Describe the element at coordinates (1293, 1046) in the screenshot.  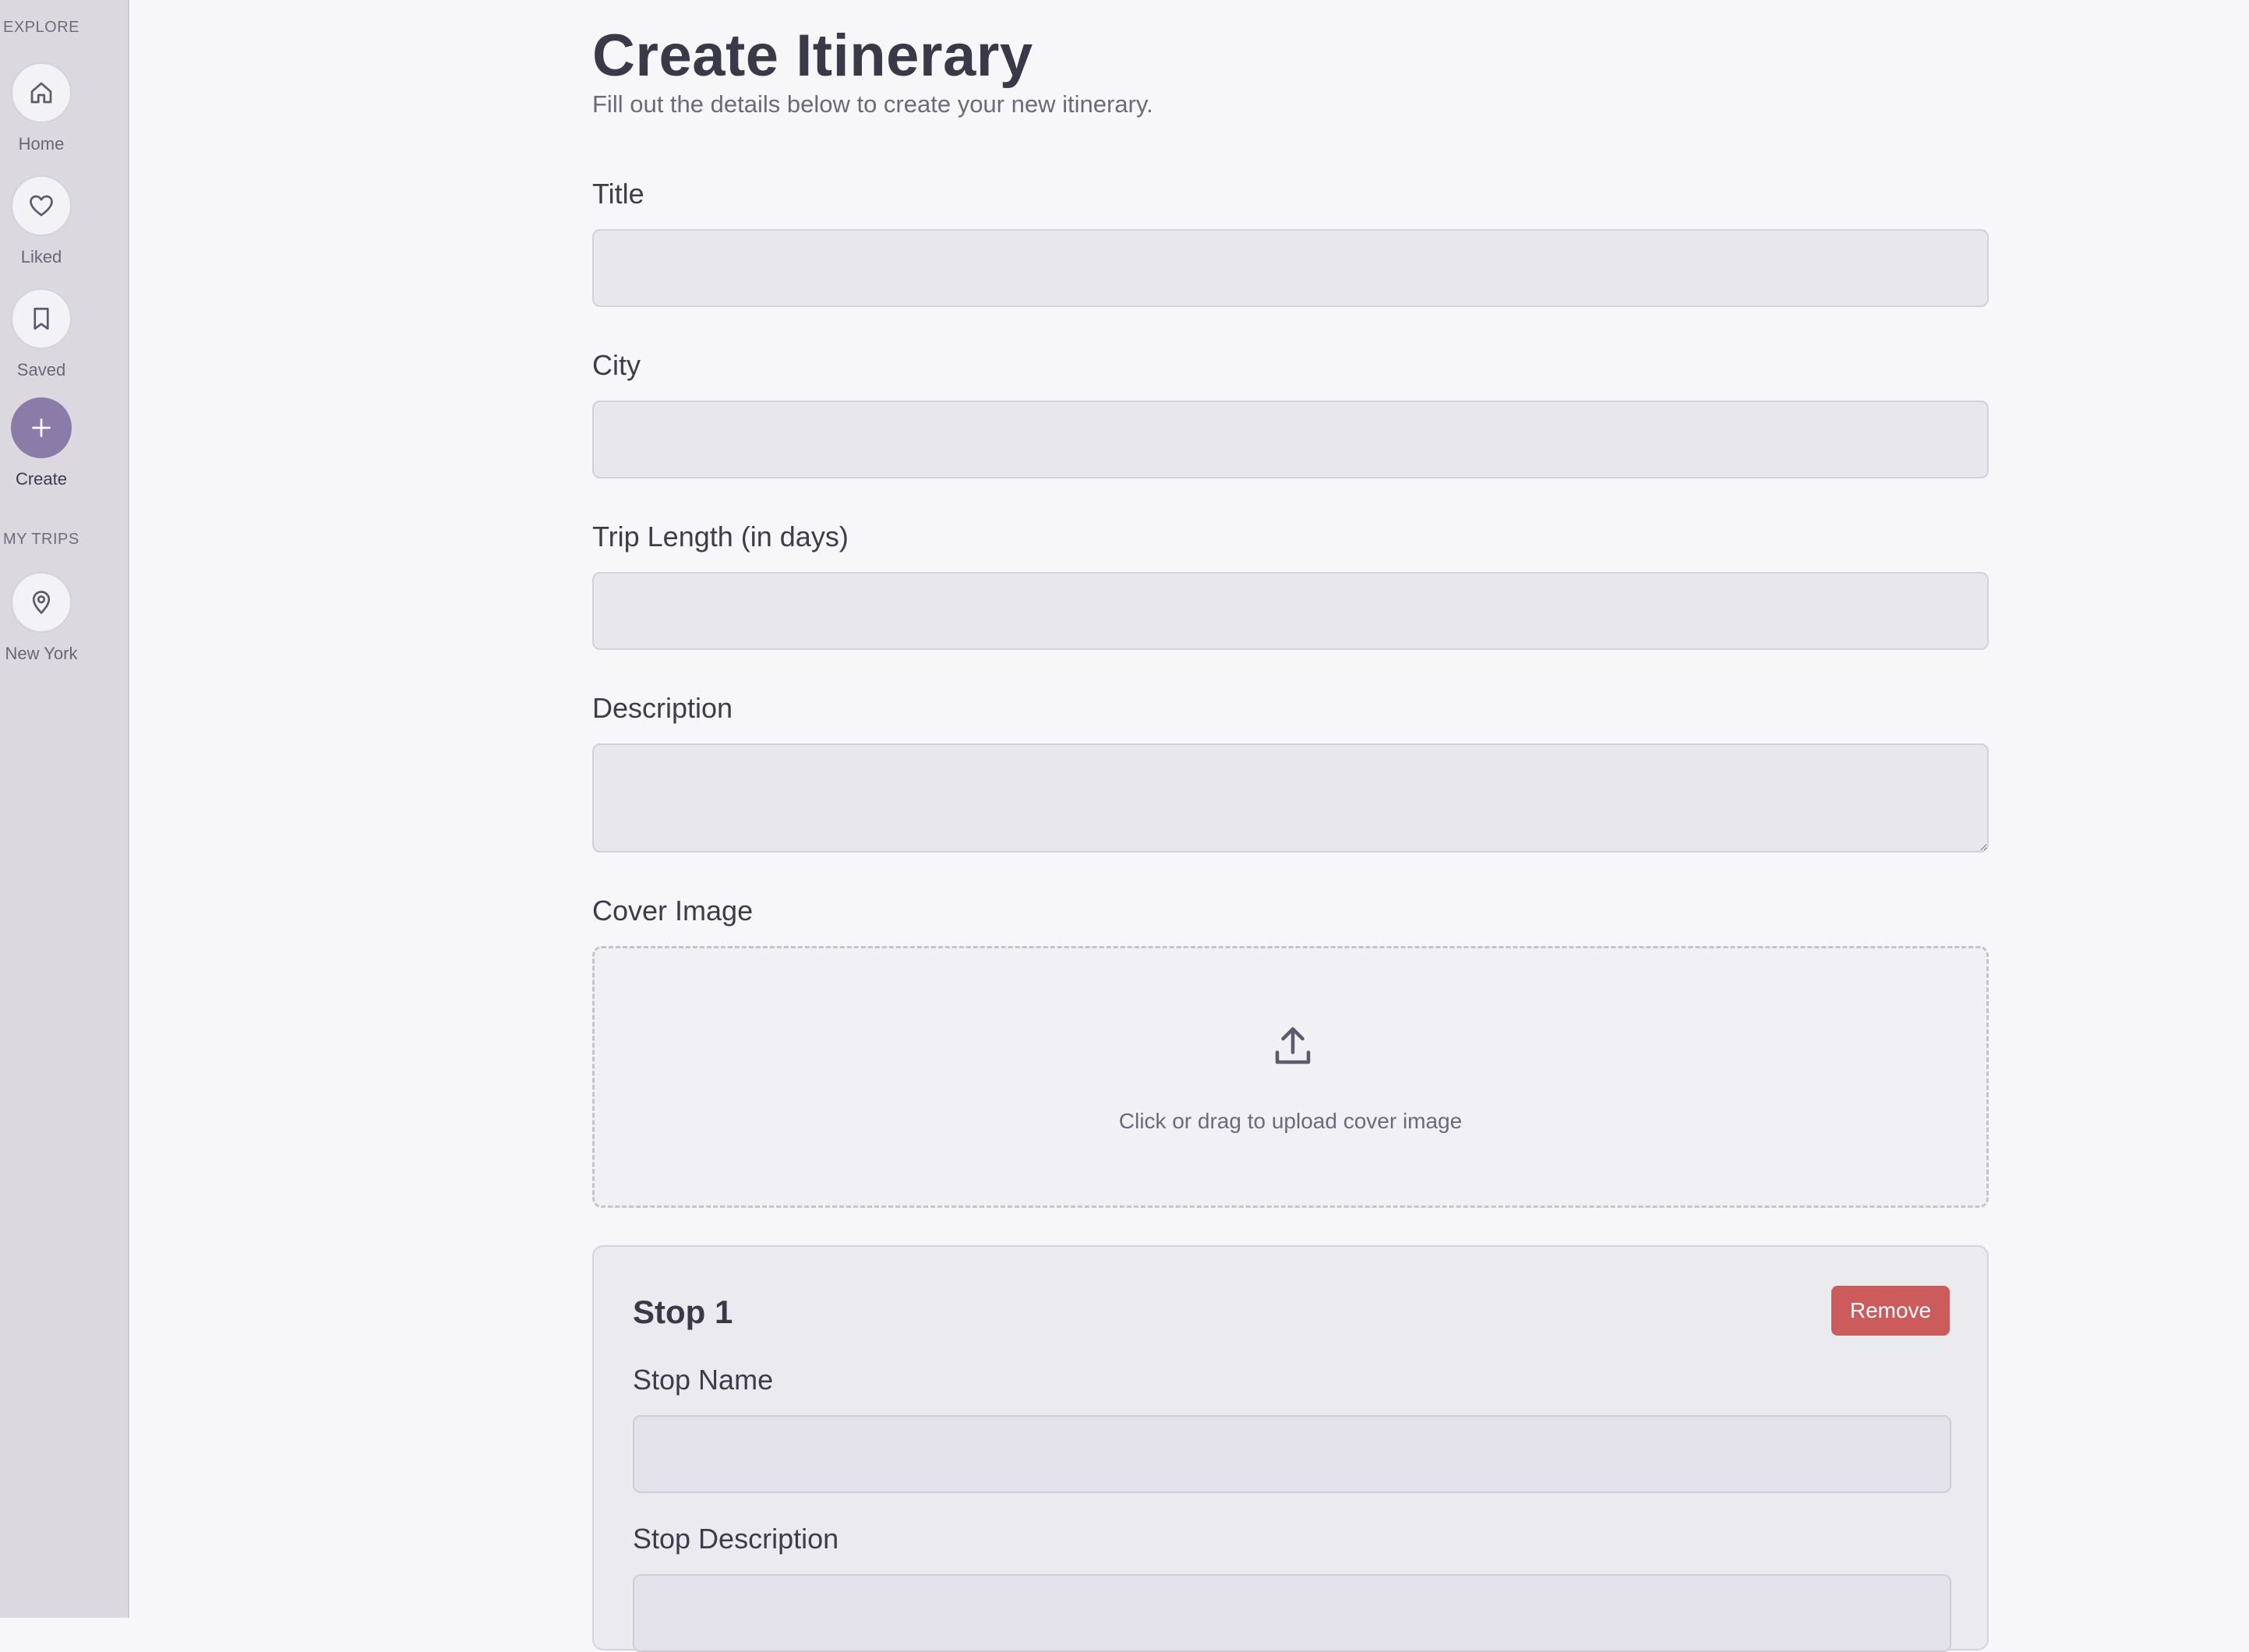
I see `upload-icon` at that location.